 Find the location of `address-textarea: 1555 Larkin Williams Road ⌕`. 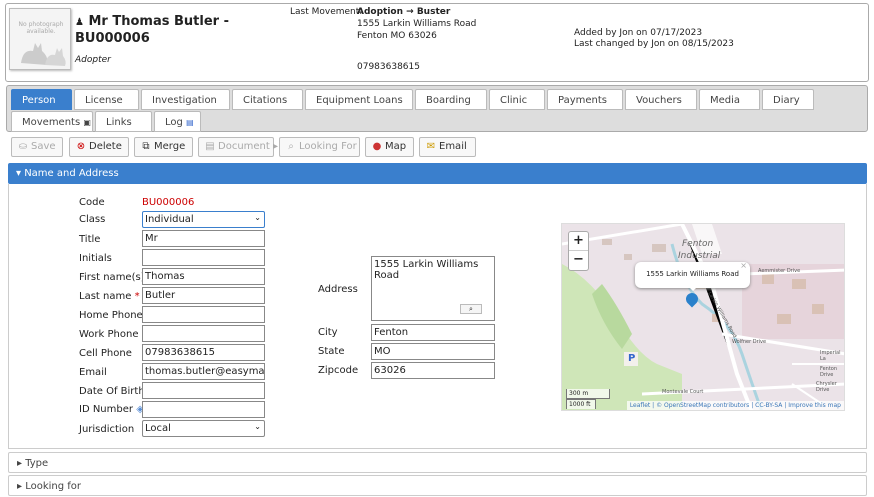

address-textarea: 1555 Larkin Williams Road ⌕ is located at coordinates (433, 288).